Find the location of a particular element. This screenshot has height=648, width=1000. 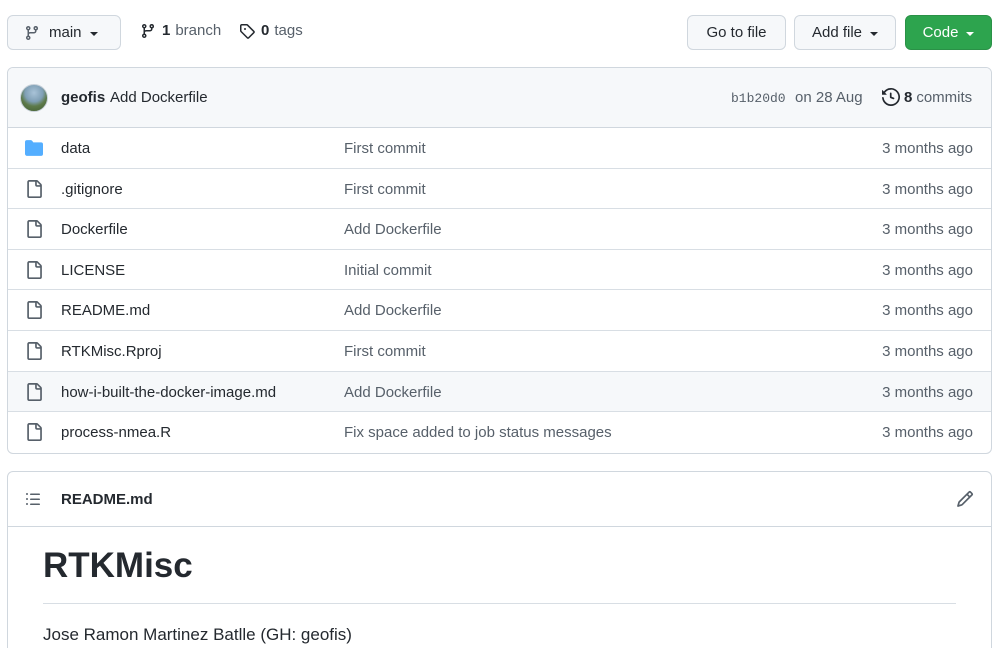

file-name: data is located at coordinates (75, 148).